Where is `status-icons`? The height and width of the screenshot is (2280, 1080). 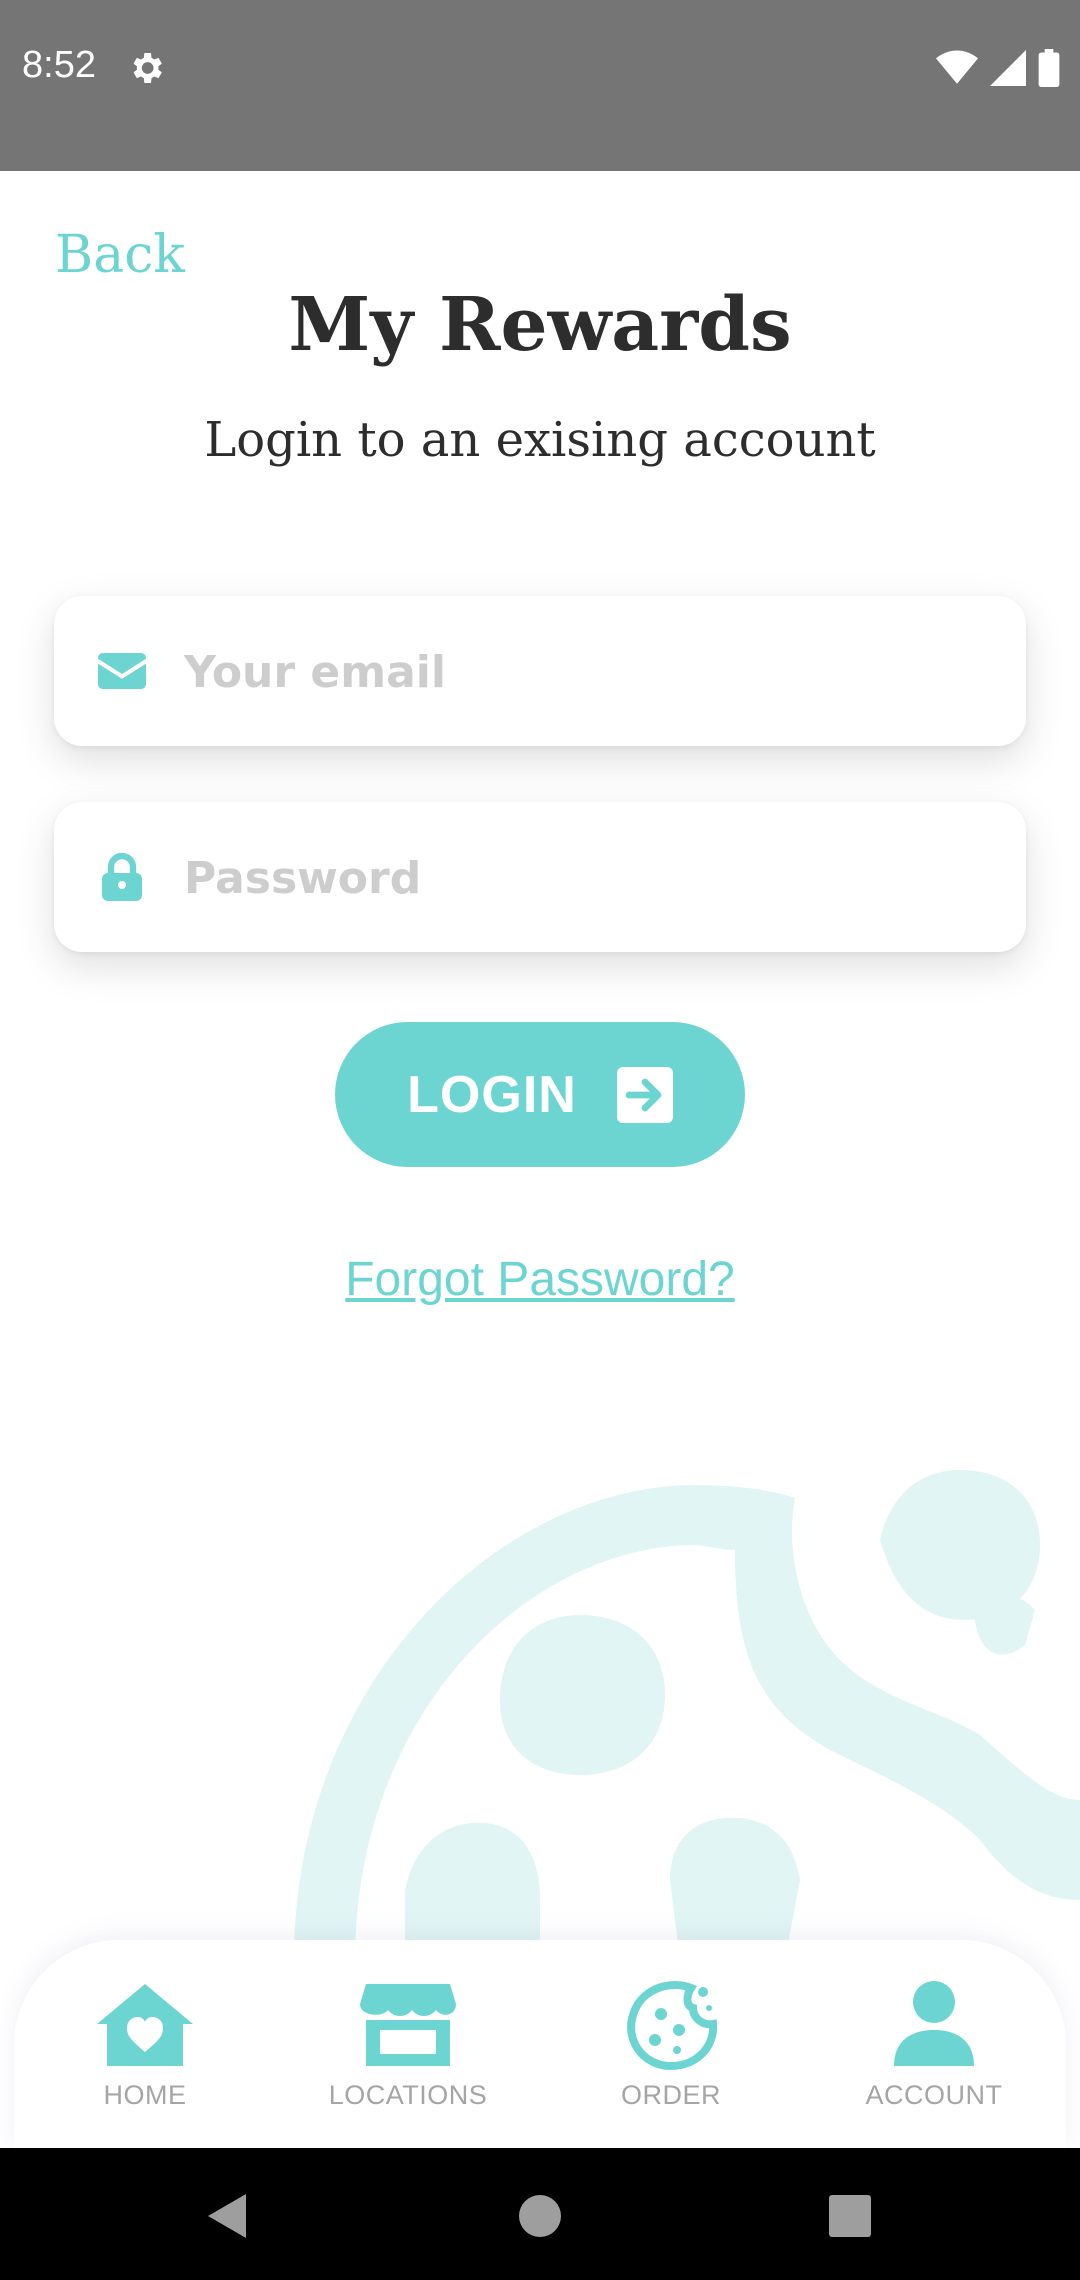 status-icons is located at coordinates (998, 68).